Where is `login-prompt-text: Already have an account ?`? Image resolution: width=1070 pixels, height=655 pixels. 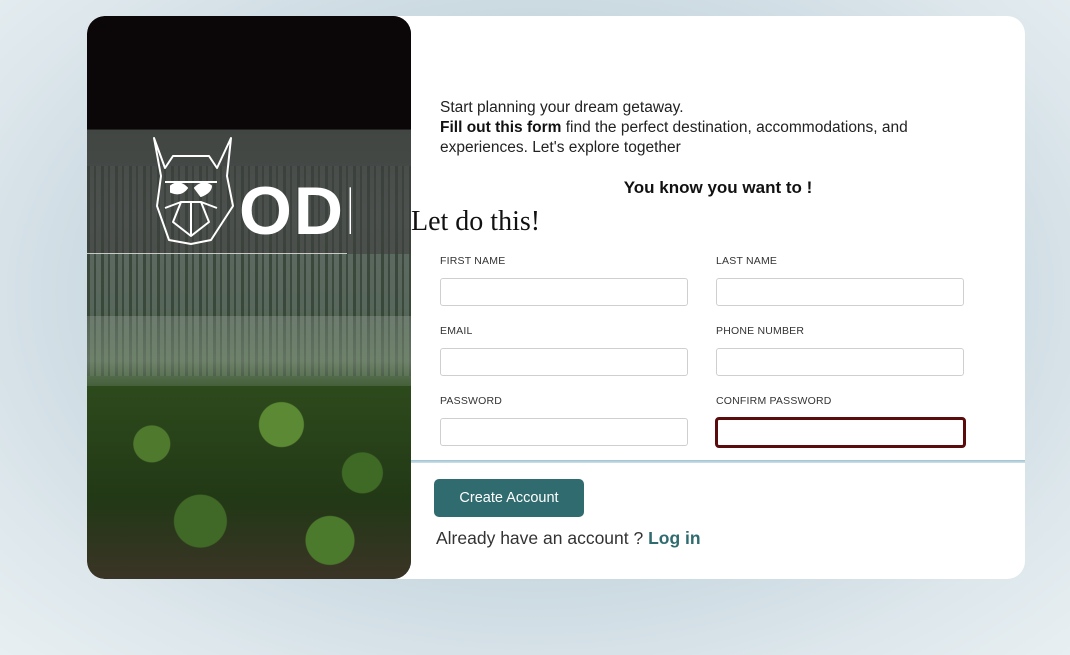 login-prompt-text: Already have an account ? is located at coordinates (542, 538).